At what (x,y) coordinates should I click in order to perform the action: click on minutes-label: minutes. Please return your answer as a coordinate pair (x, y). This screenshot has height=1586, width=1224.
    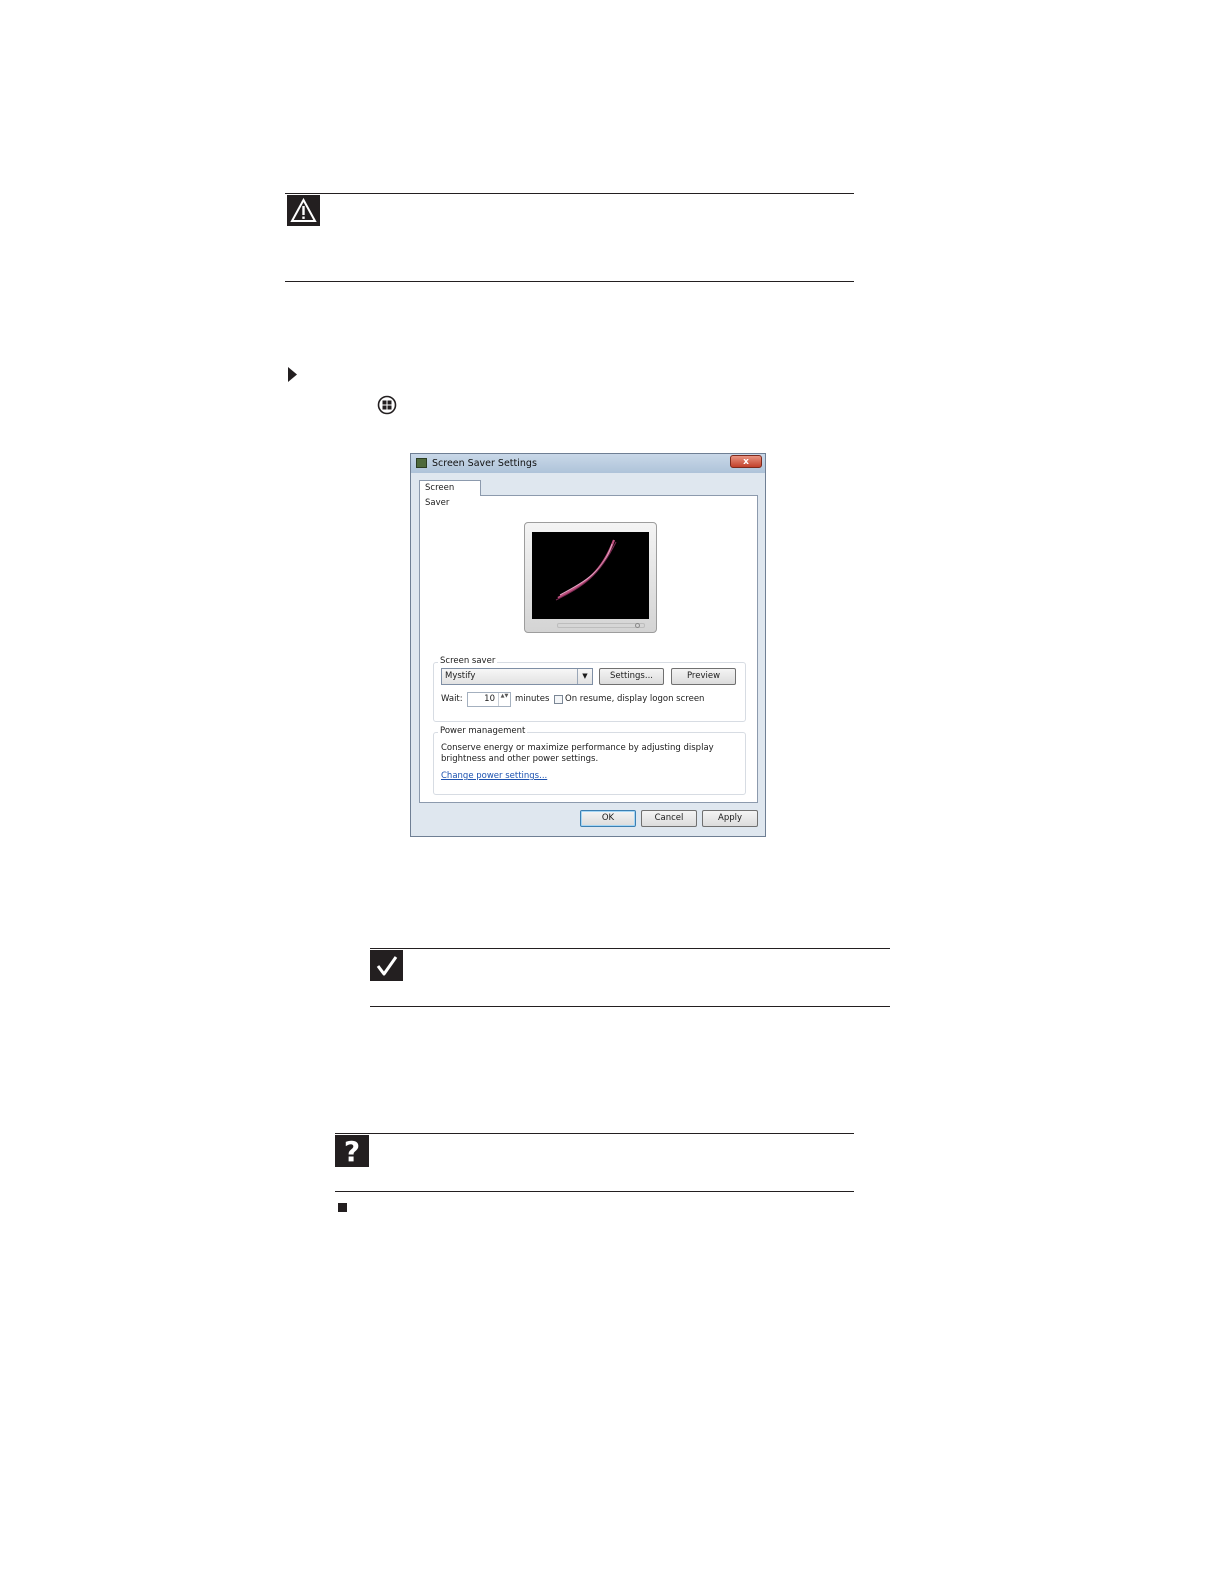
    Looking at the image, I should click on (532, 699).